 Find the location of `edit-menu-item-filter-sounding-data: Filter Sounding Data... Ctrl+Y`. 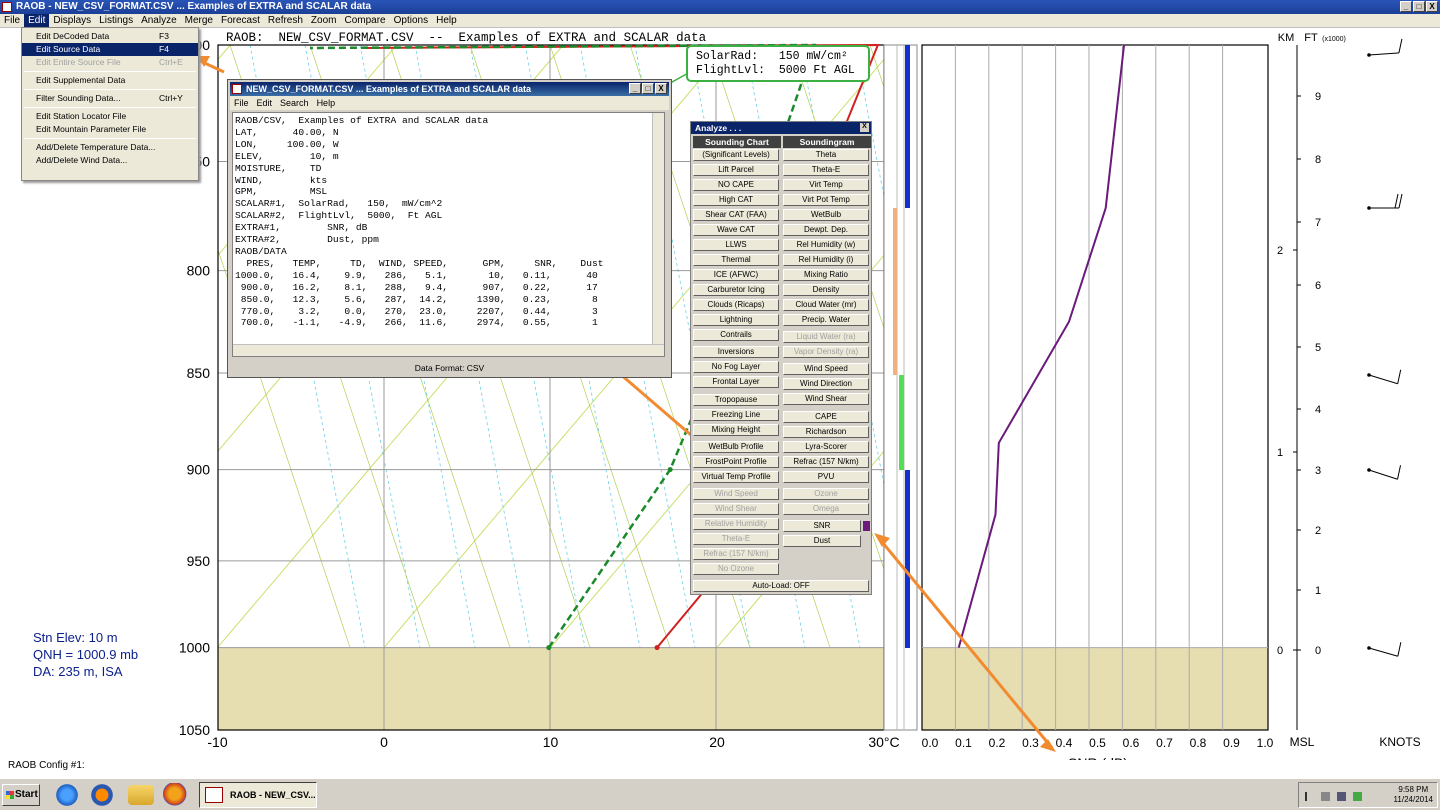

edit-menu-item-filter-sounding-data: Filter Sounding Data... Ctrl+Y is located at coordinates (110, 98).